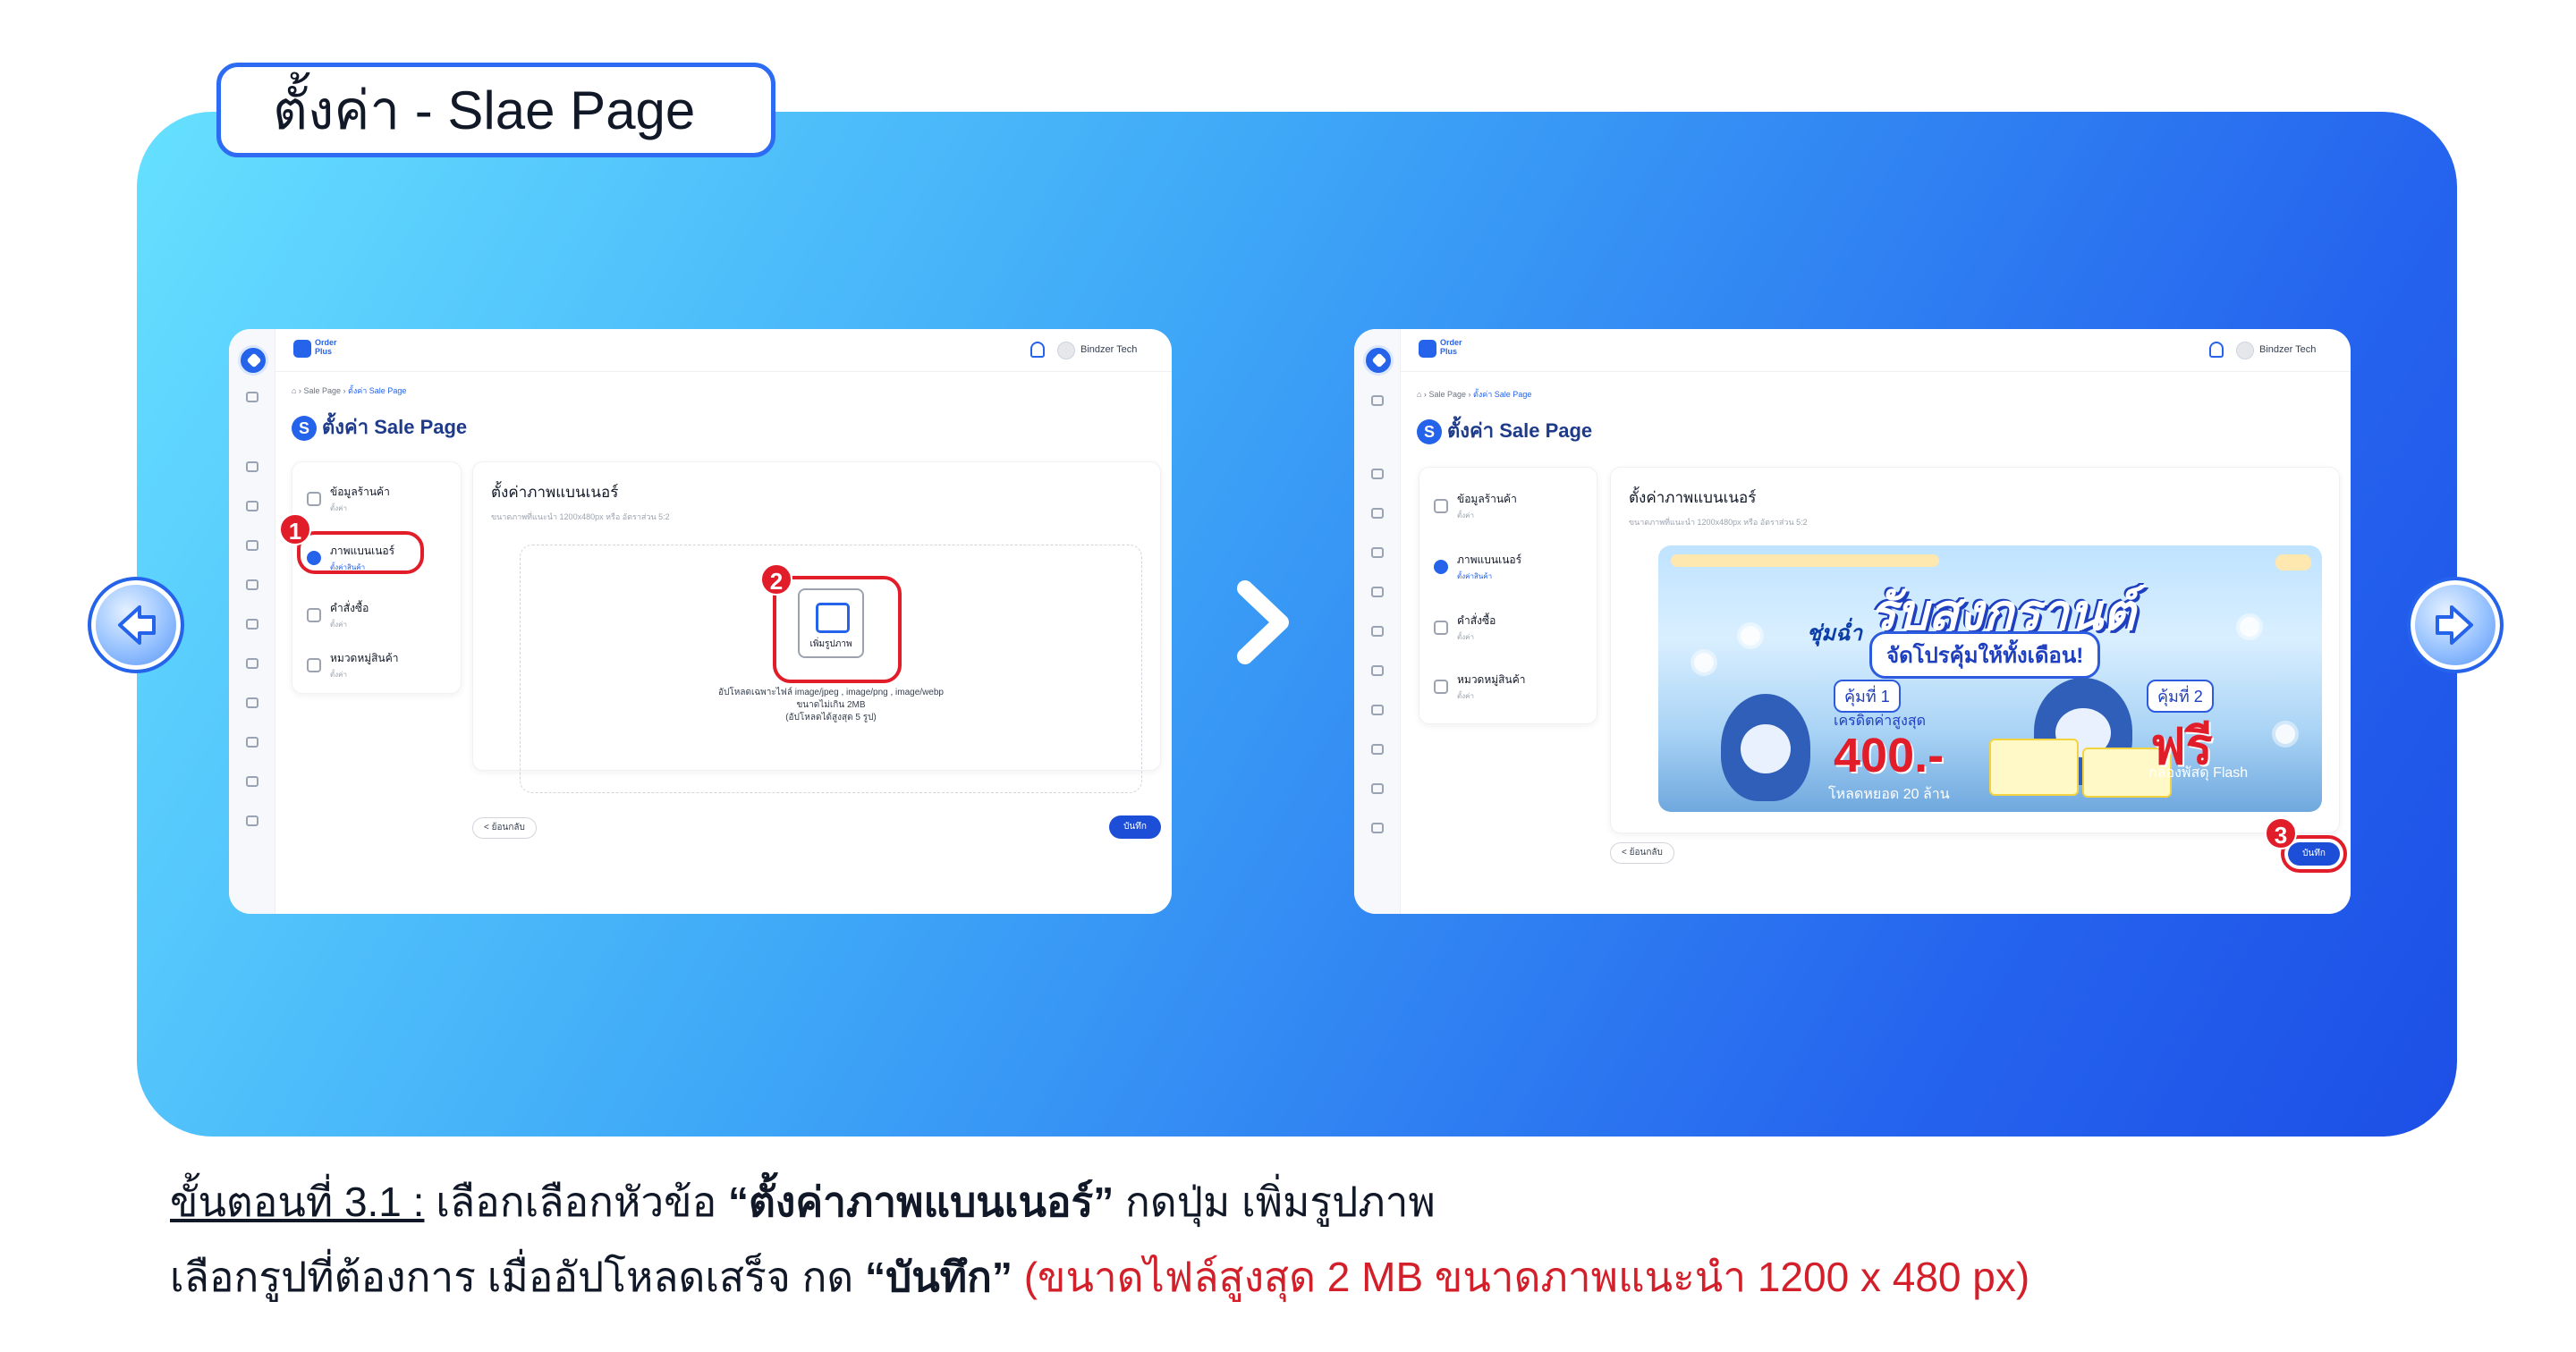 This screenshot has height=1352, width=2576. What do you see at coordinates (1449, 351) in the screenshot?
I see `brand-line-2: Plus` at bounding box center [1449, 351].